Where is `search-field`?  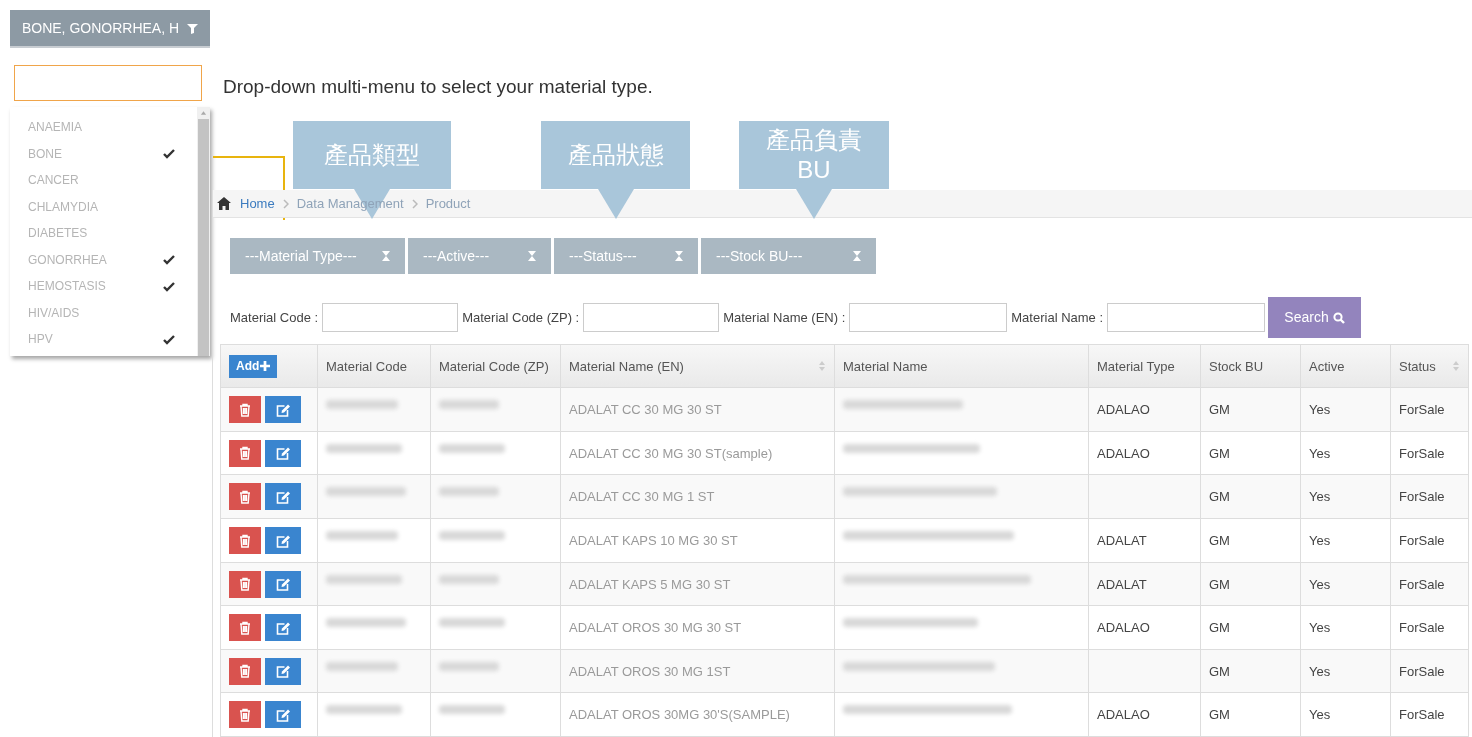
search-field is located at coordinates (108, 83).